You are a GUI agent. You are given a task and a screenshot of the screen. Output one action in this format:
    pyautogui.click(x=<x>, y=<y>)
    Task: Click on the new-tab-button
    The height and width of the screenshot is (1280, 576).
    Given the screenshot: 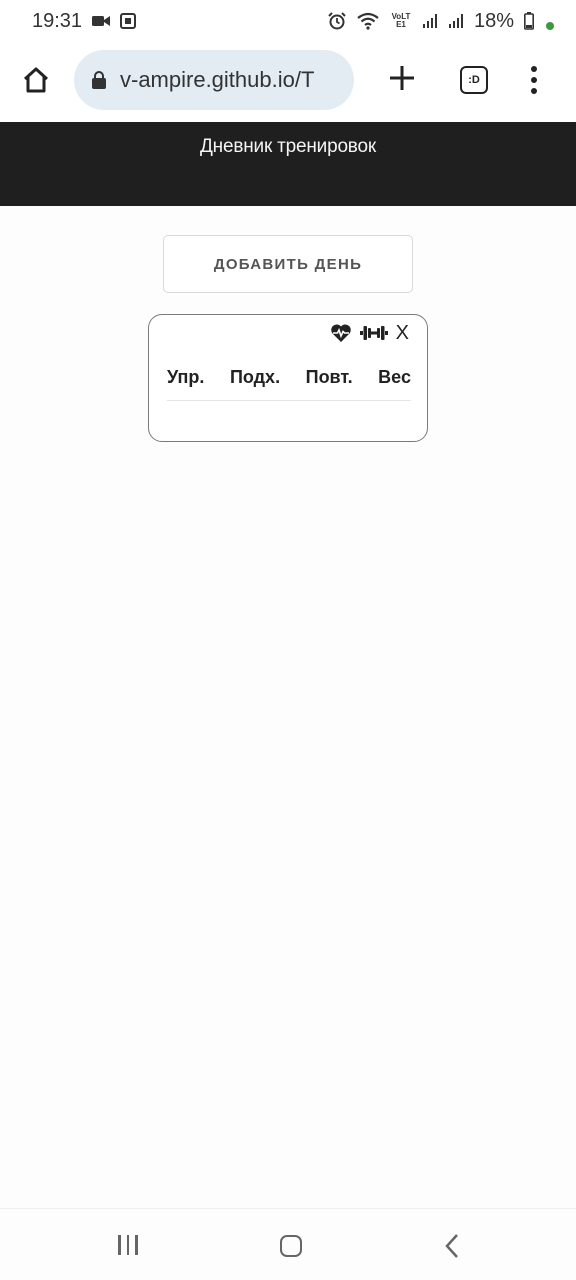 What is the action you would take?
    pyautogui.click(x=402, y=78)
    